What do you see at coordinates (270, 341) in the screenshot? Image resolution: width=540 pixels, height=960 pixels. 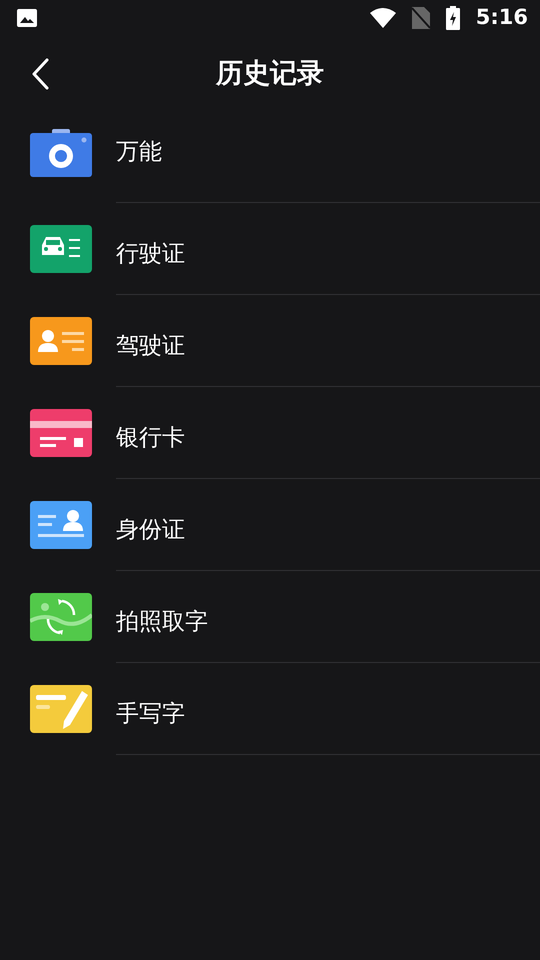 I see `list-item: 驾驶证` at bounding box center [270, 341].